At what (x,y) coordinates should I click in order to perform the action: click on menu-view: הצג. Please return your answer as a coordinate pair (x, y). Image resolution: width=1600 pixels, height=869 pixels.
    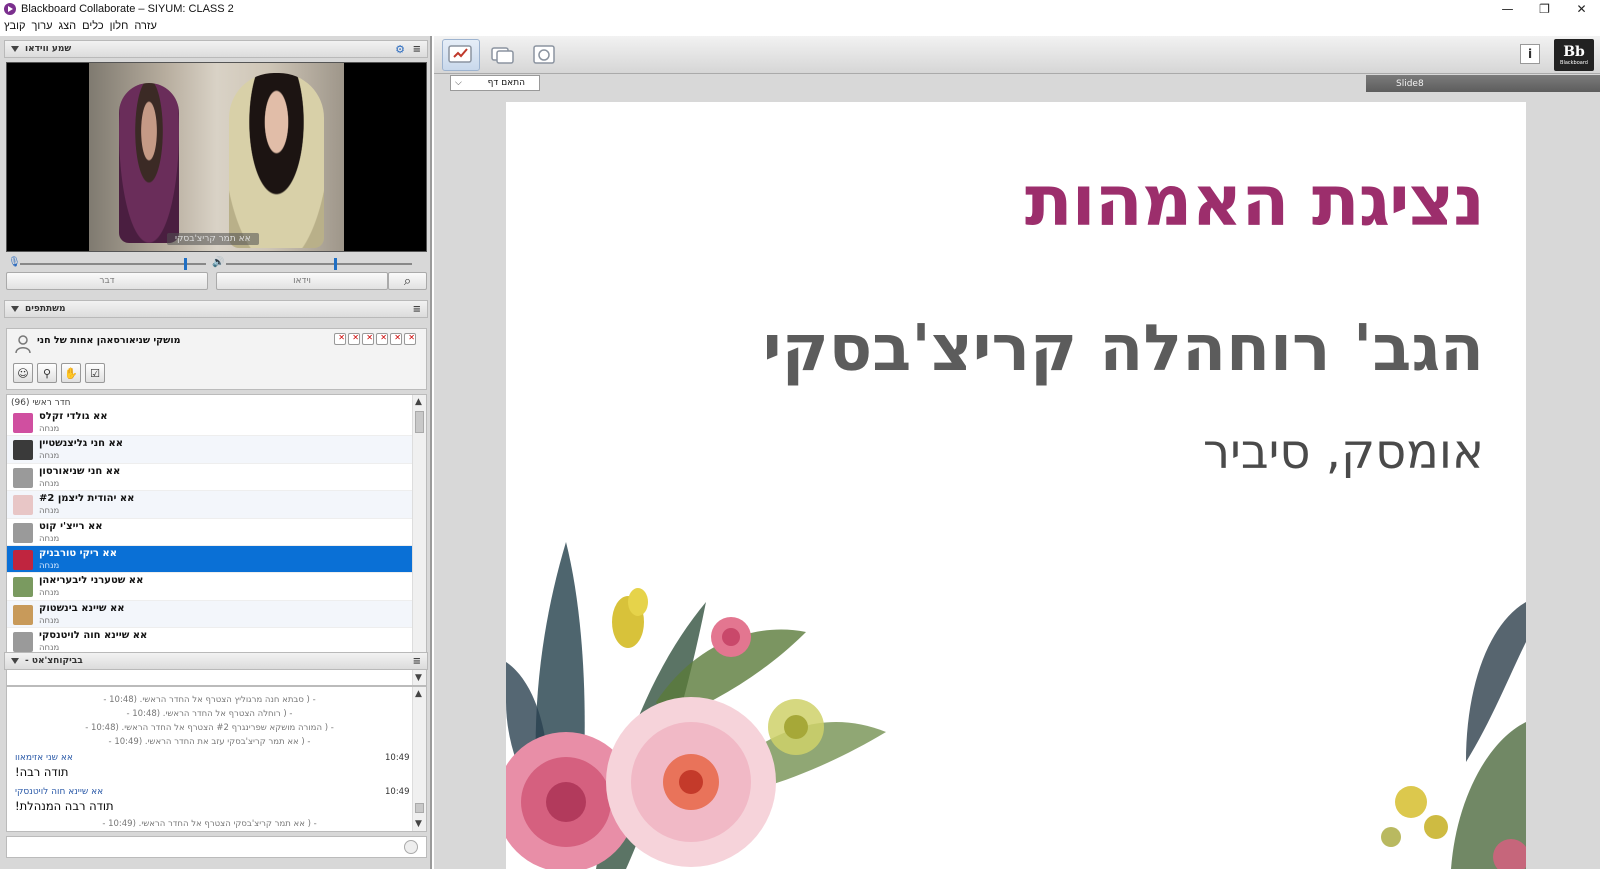
    Looking at the image, I should click on (67, 26).